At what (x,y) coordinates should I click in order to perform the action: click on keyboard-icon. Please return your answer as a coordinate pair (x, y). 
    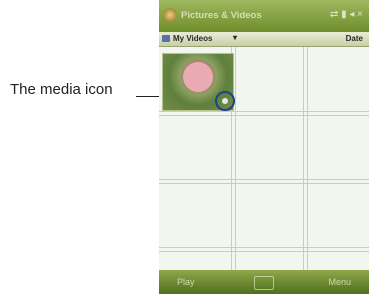
    Looking at the image, I should click on (264, 283).